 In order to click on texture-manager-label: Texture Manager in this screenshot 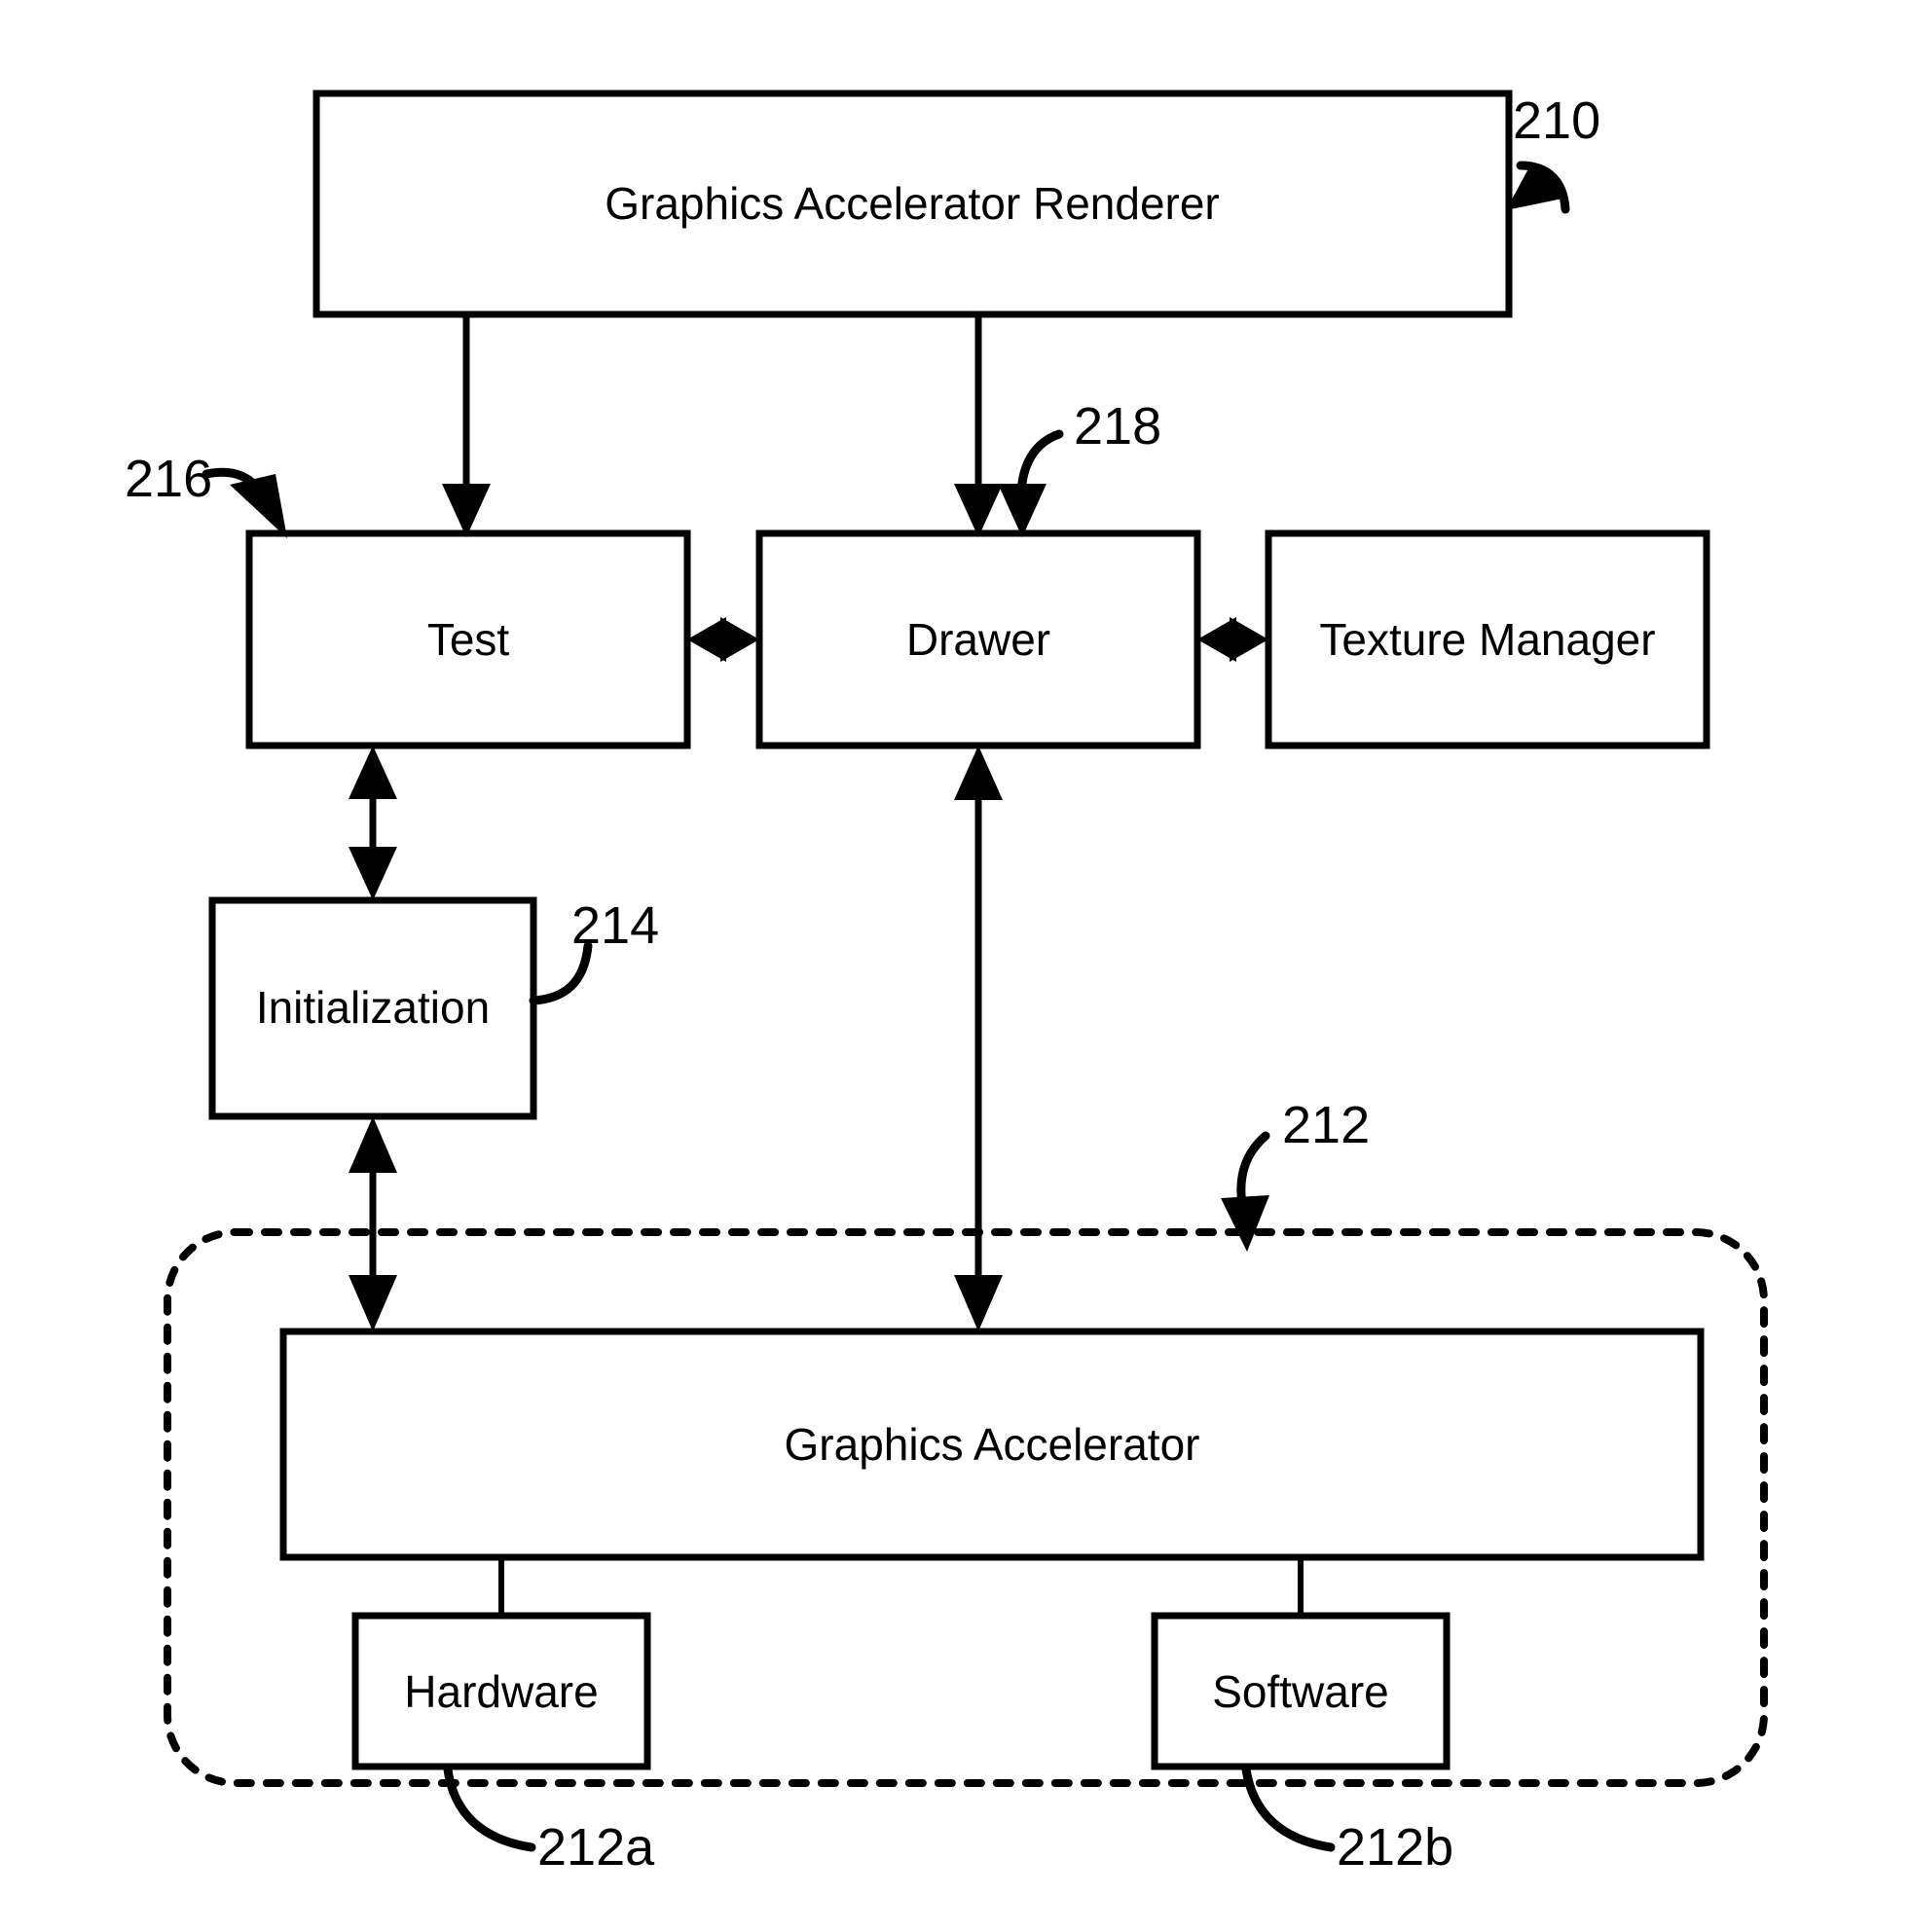, I will do `click(1487, 639)`.